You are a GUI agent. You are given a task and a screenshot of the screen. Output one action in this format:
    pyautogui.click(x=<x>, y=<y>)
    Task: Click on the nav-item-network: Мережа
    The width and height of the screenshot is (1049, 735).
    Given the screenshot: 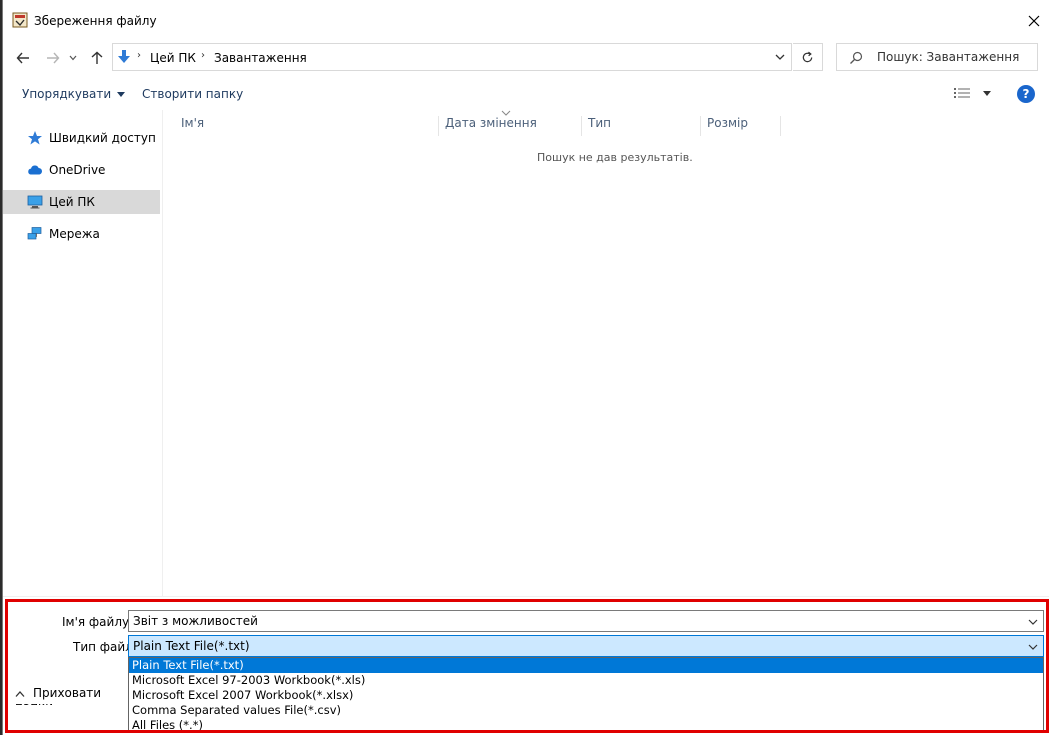 What is the action you would take?
    pyautogui.click(x=81, y=234)
    